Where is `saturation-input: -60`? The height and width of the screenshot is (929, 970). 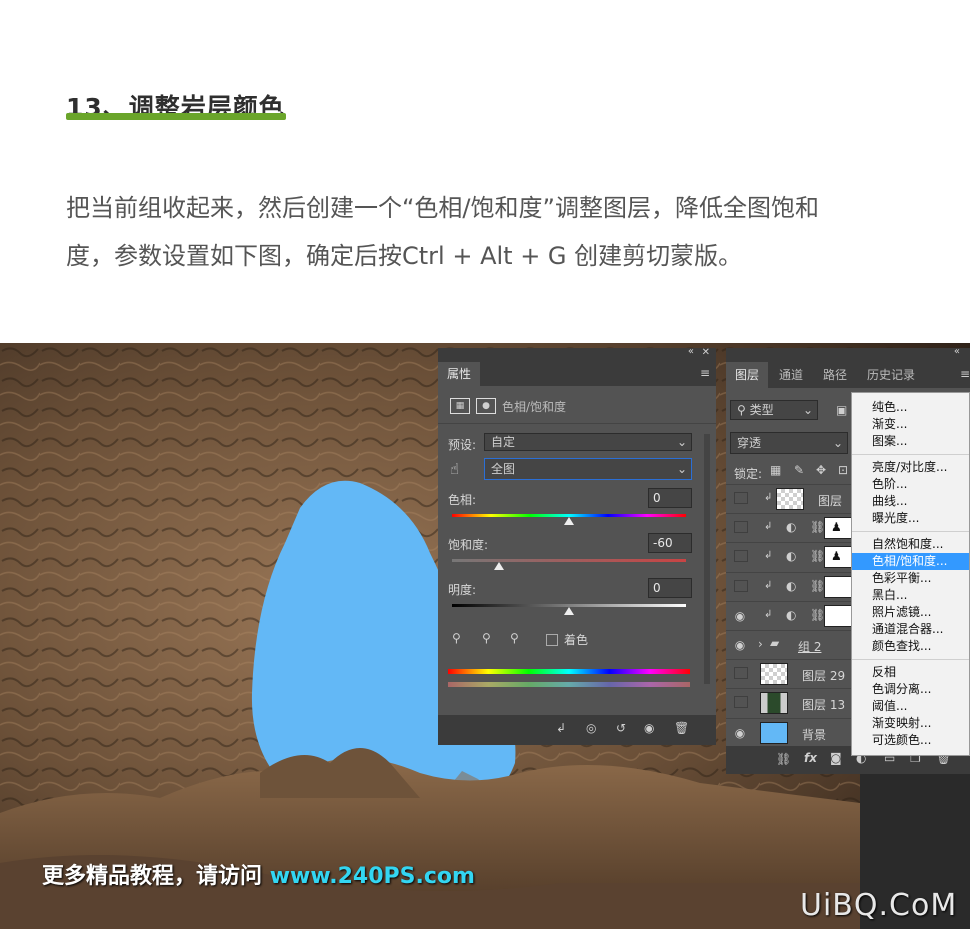 saturation-input: -60 is located at coordinates (670, 543).